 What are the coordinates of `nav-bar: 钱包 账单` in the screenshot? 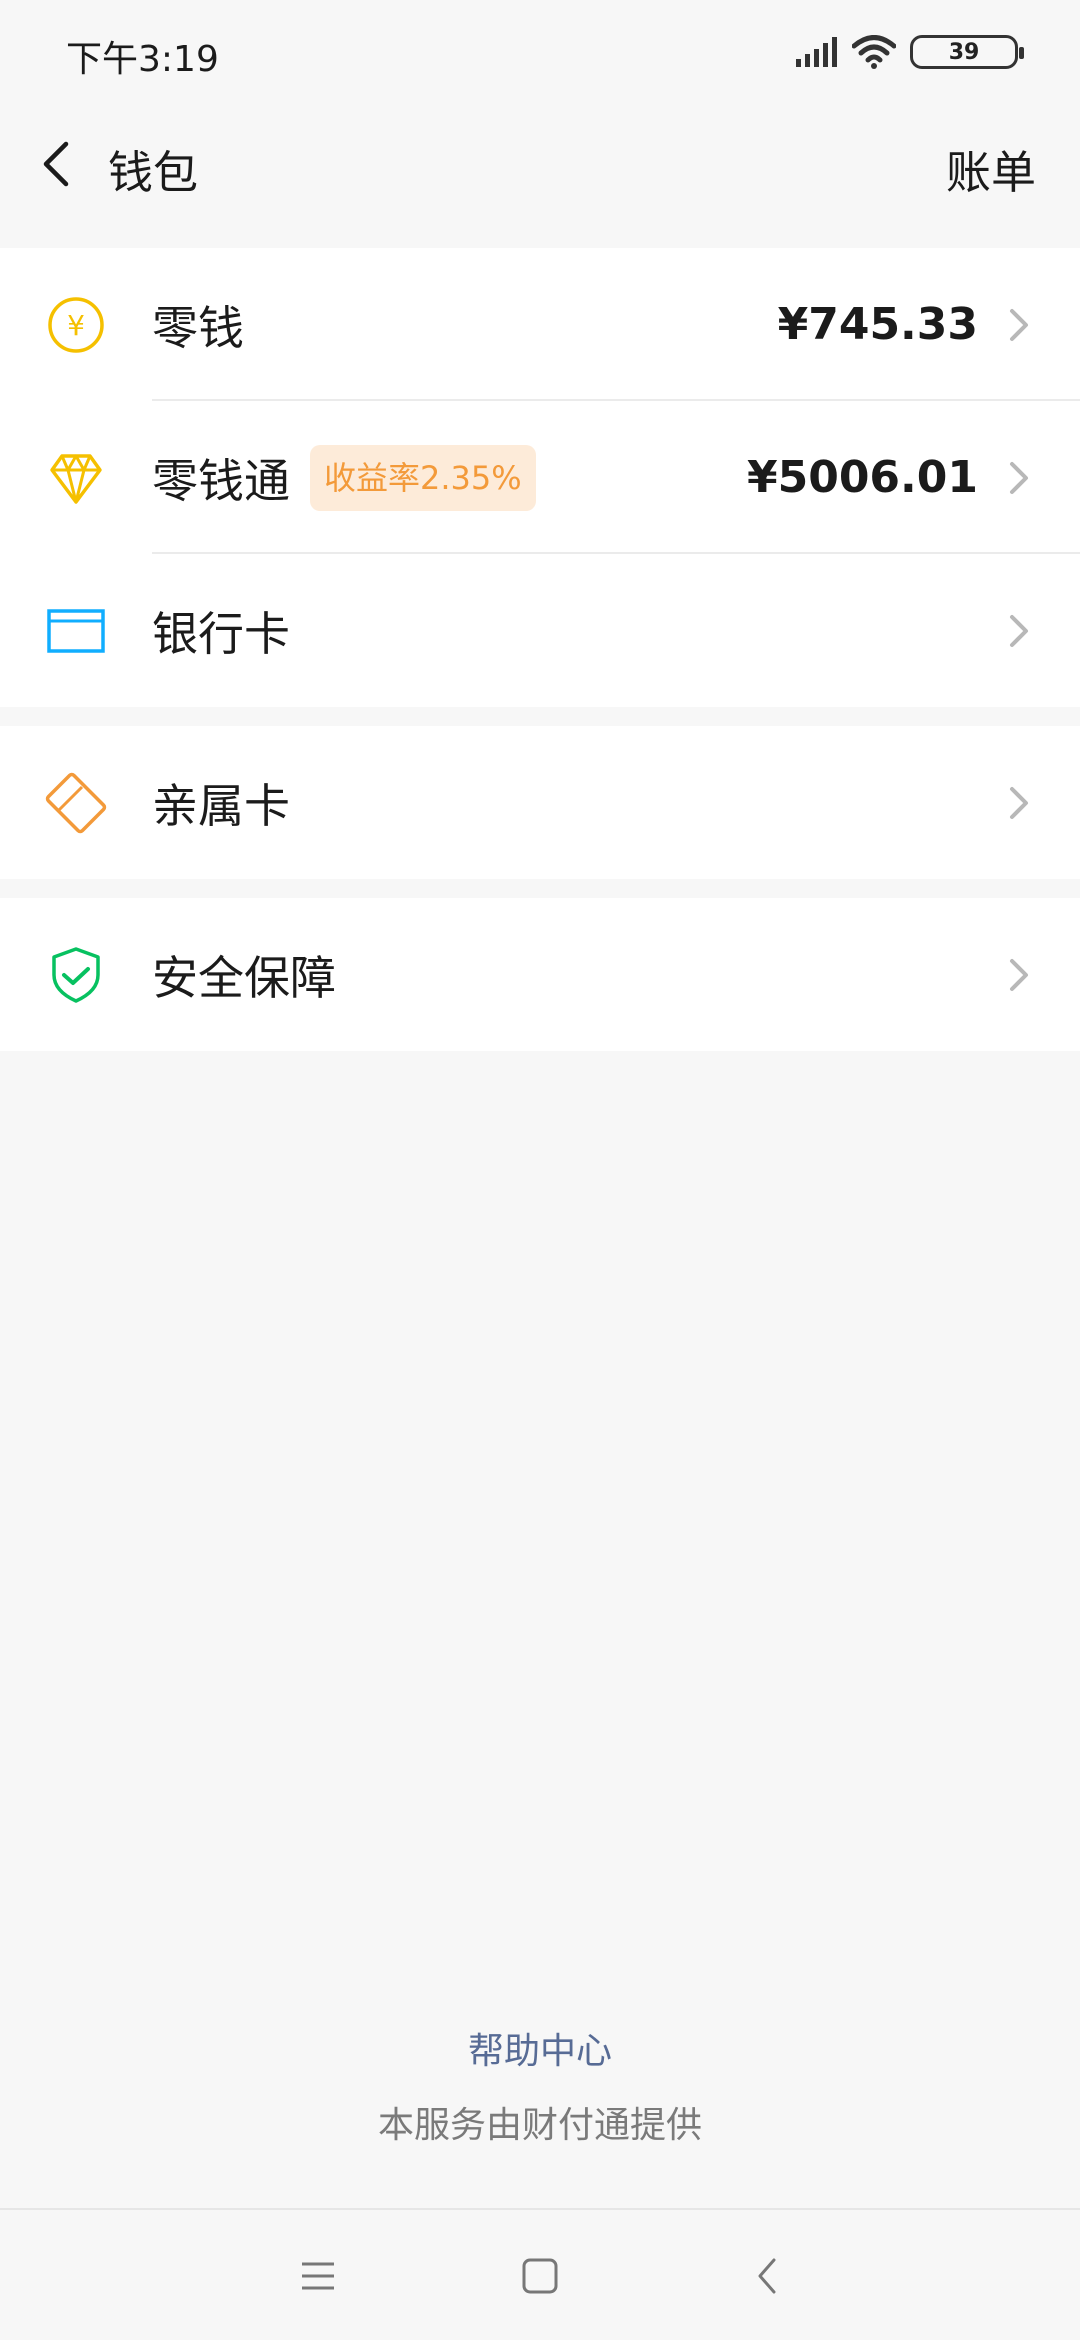 It's located at (540, 165).